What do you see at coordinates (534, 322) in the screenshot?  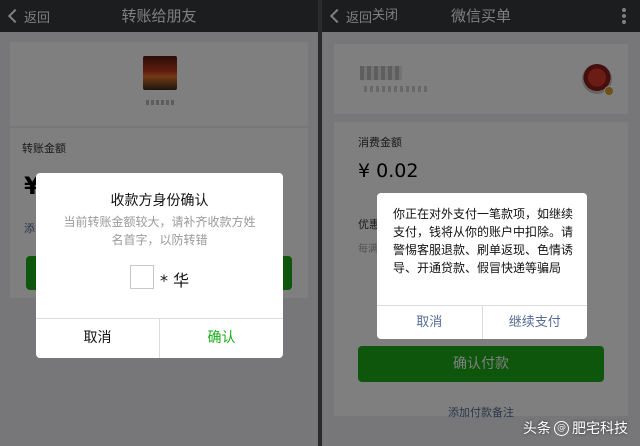 I see `continue-pay-button: 继续支付` at bounding box center [534, 322].